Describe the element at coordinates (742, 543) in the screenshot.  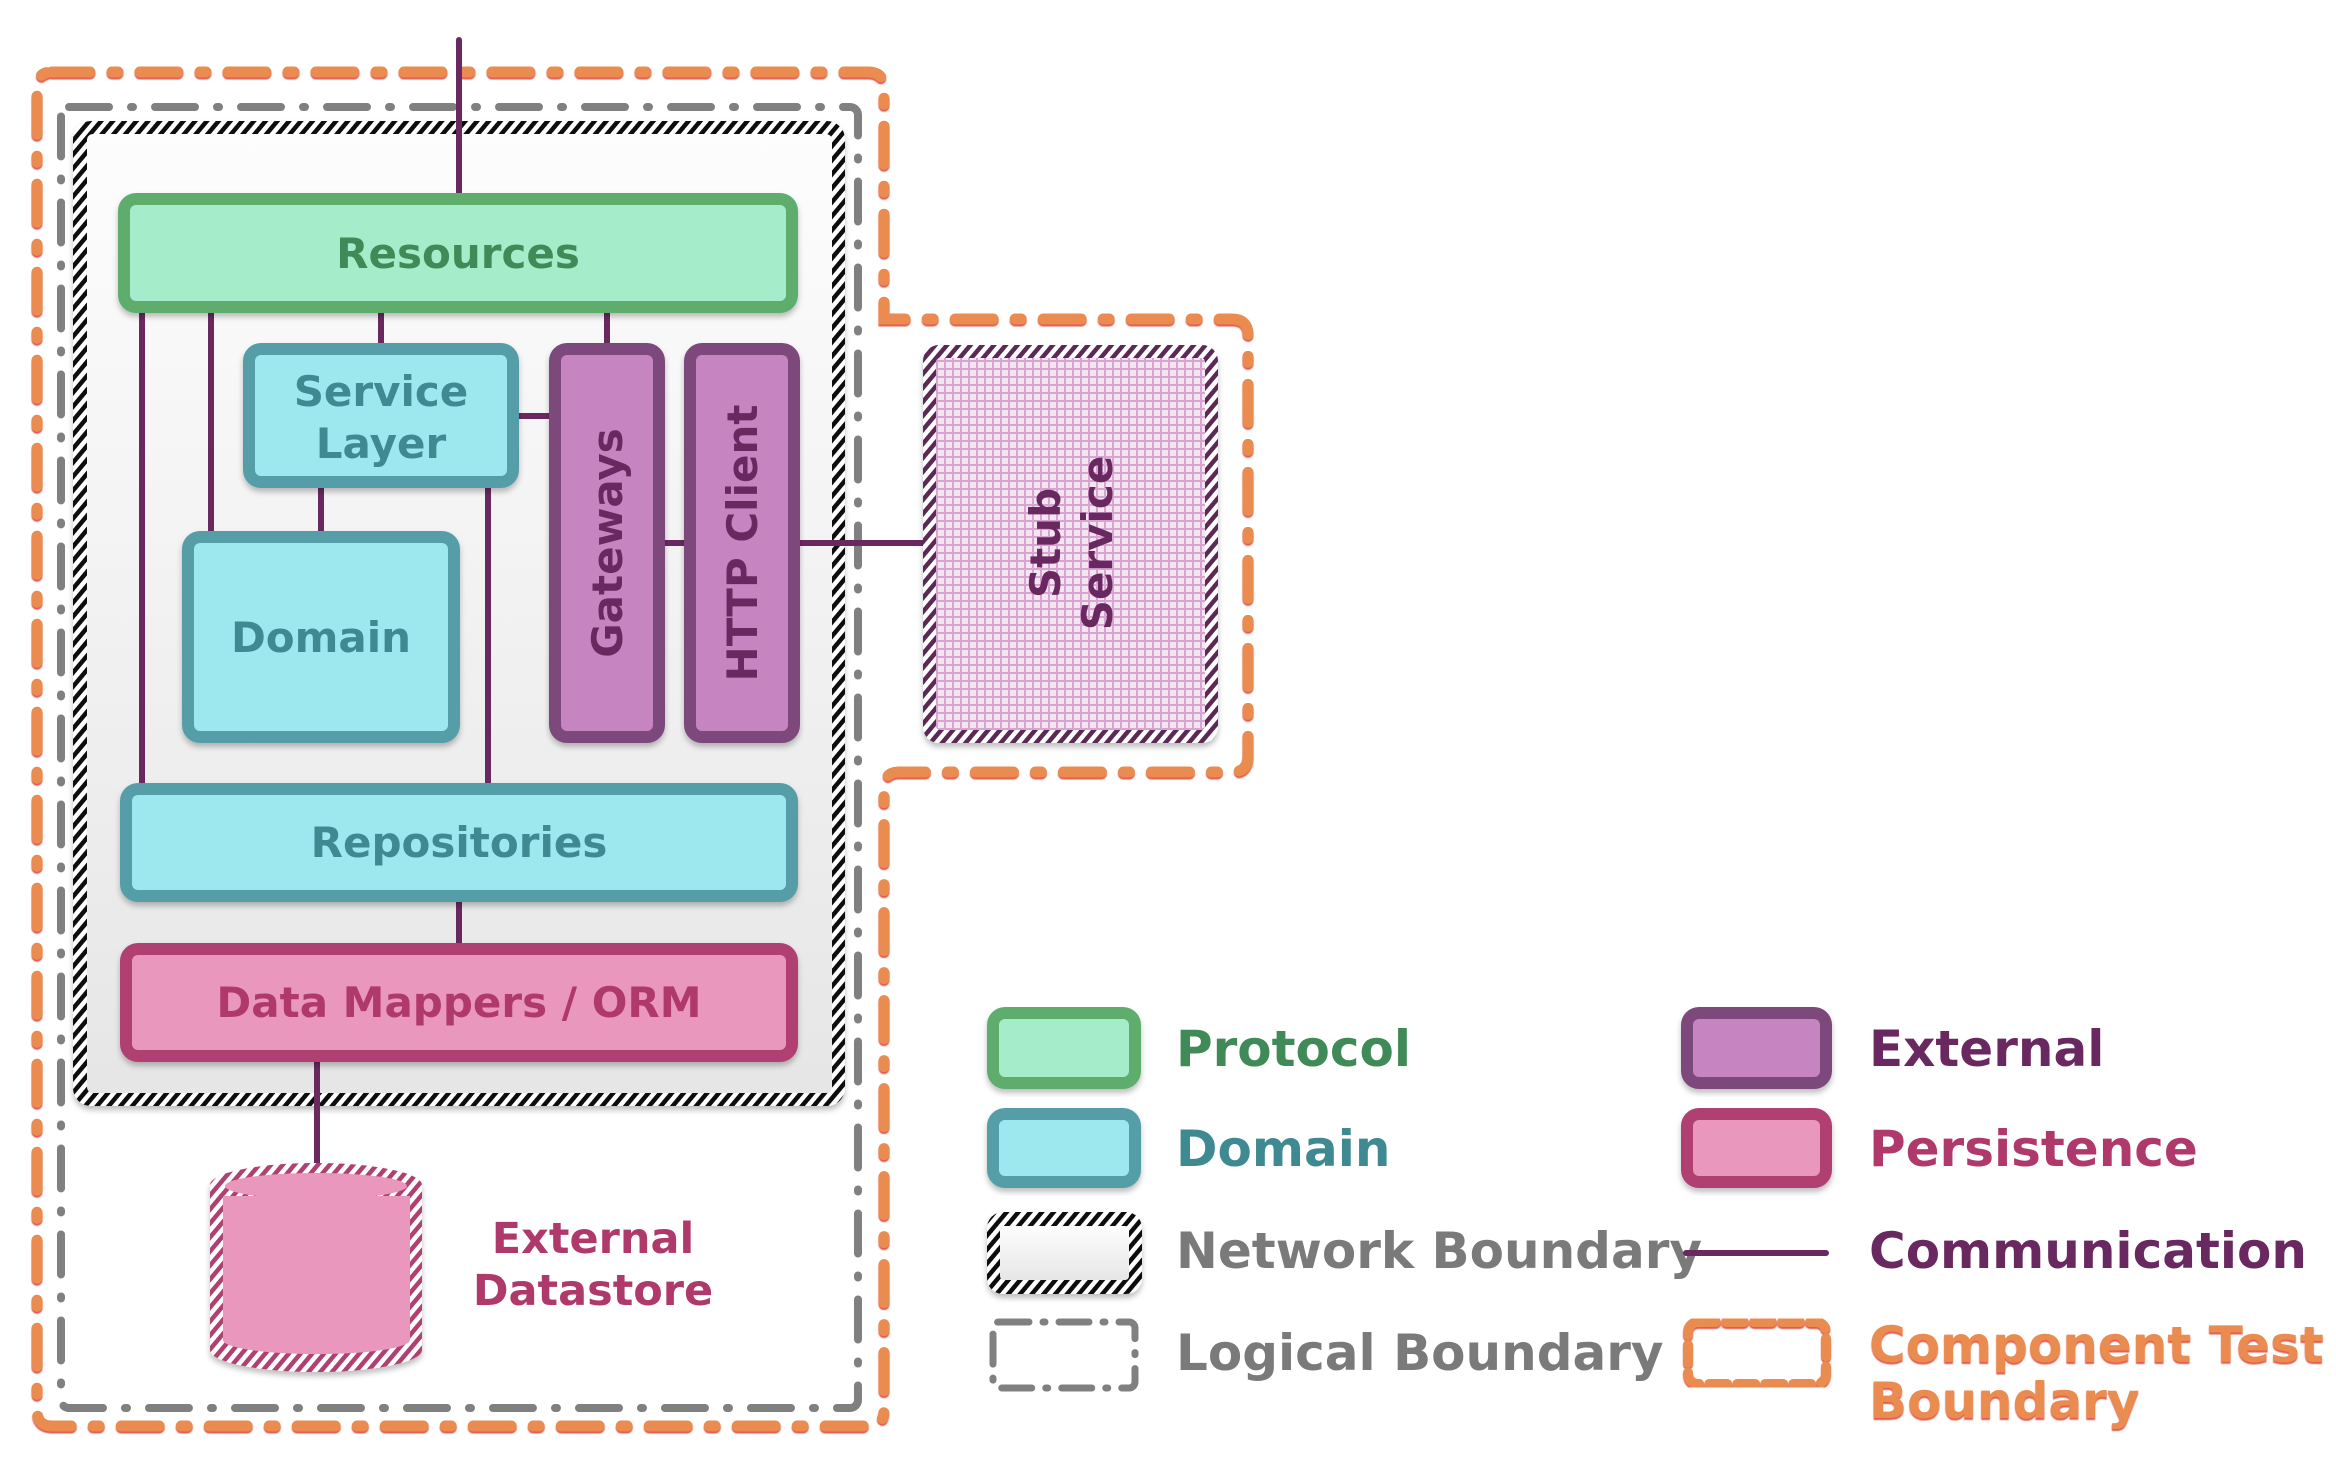
I see `http-client-label: HTTP Client` at that location.